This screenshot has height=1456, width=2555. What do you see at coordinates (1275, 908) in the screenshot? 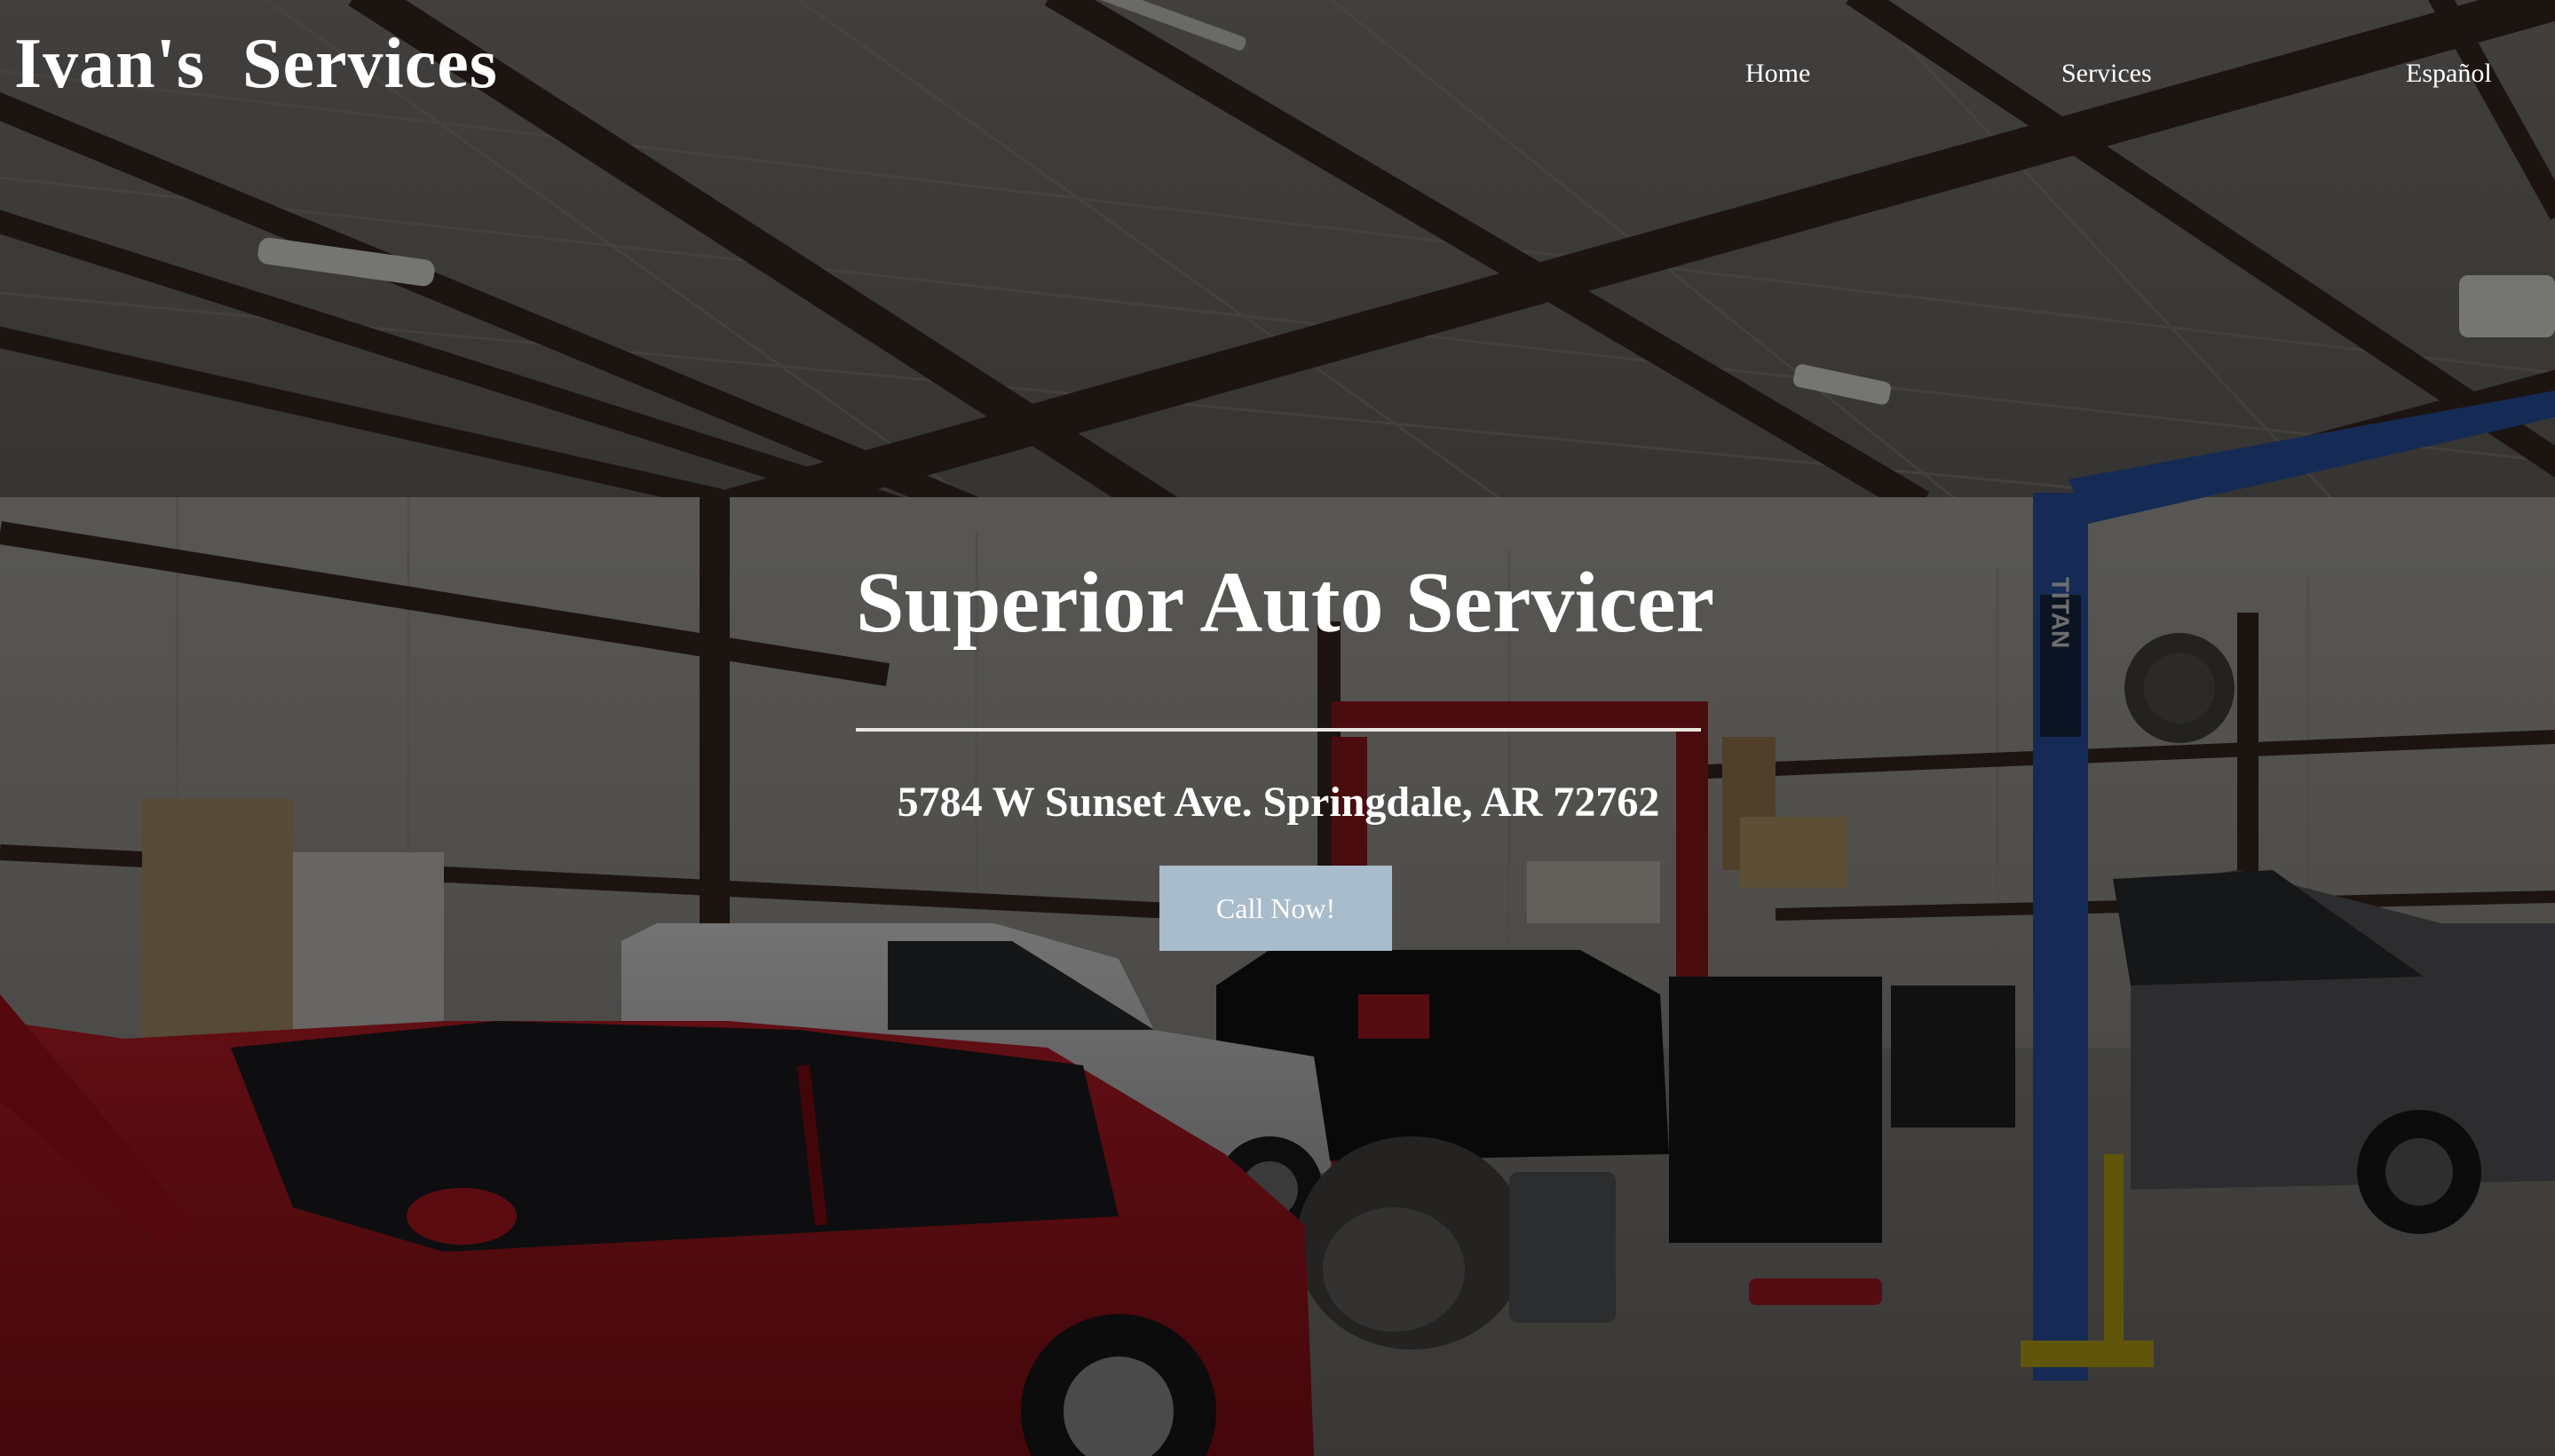
I see `call-now-button: Call Now!` at bounding box center [1275, 908].